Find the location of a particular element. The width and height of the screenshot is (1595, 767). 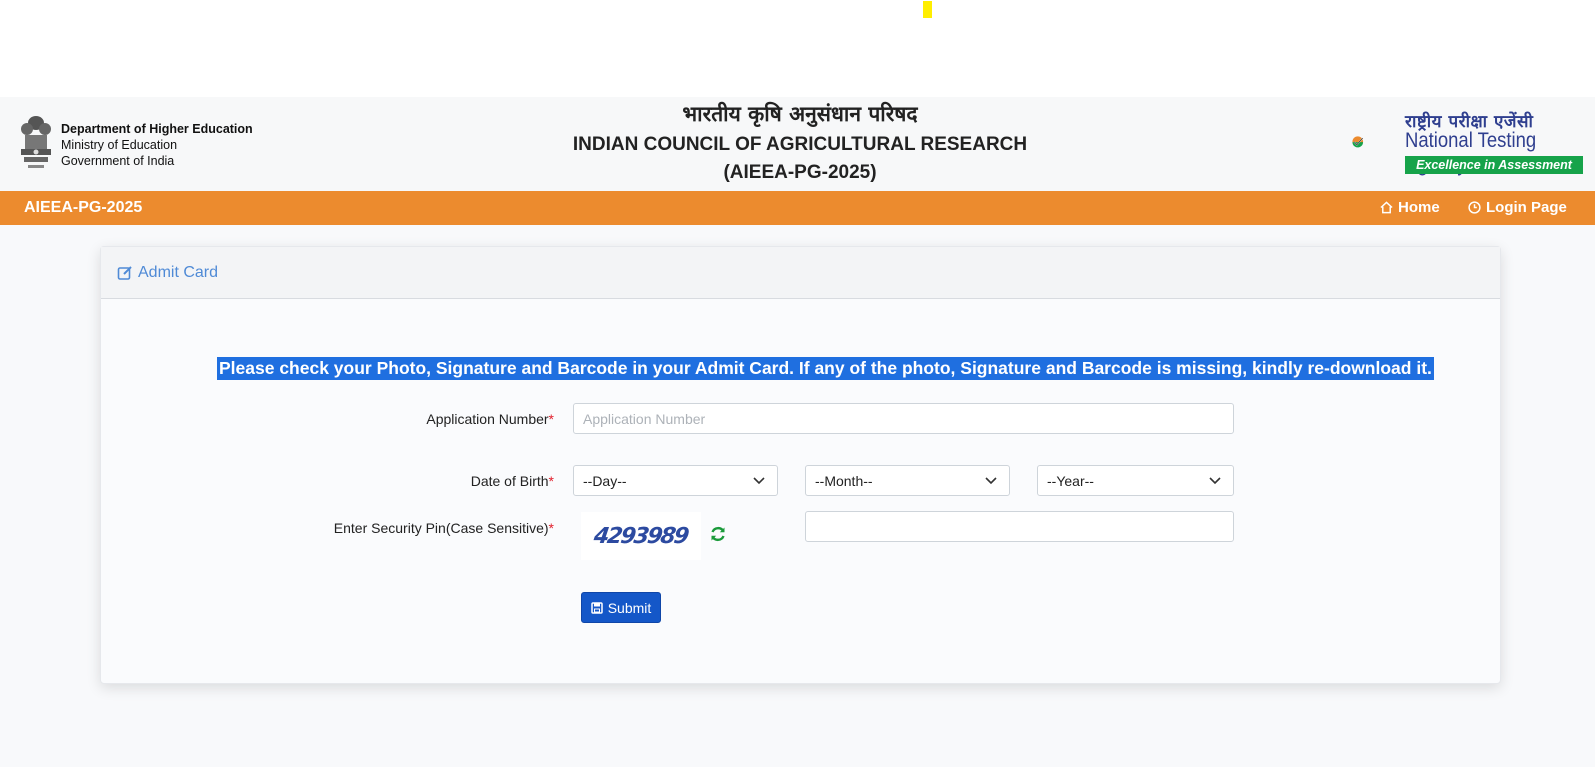

home-label: Home is located at coordinates (1419, 207).